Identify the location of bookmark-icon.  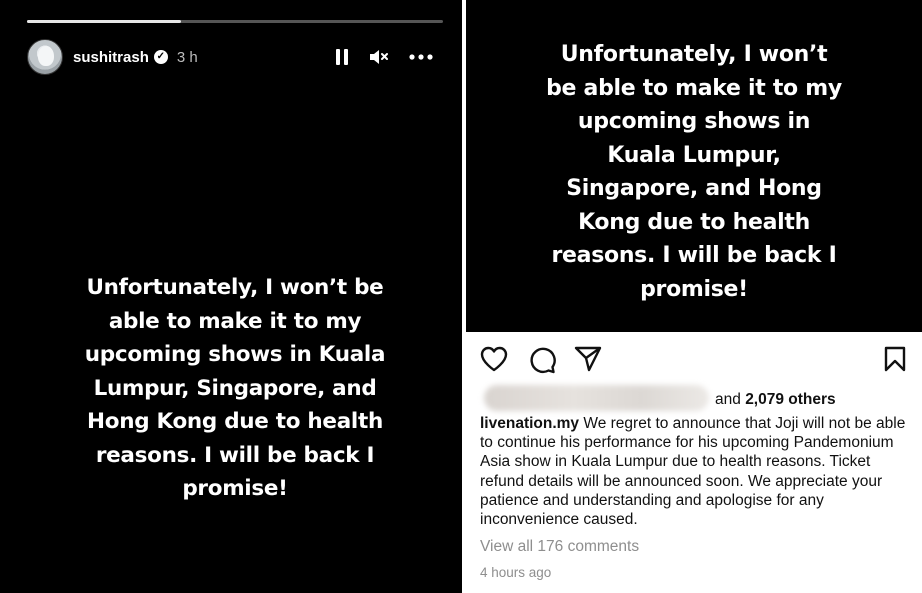
(895, 361).